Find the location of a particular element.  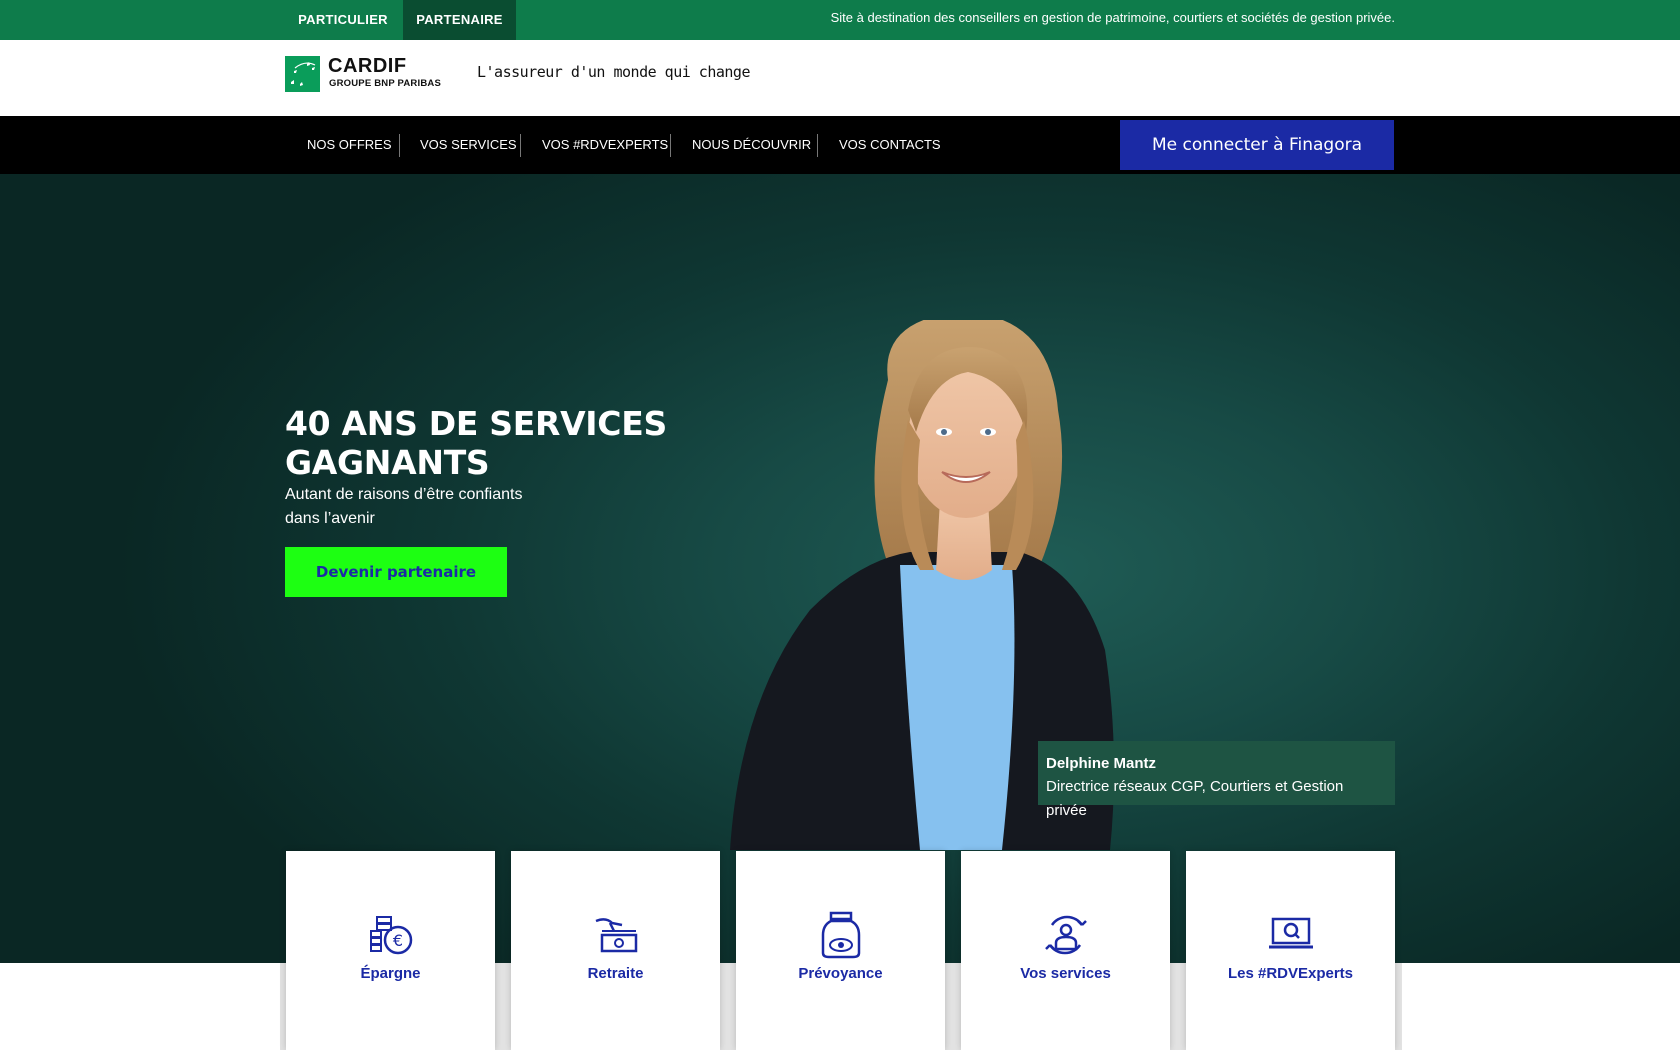

card-vos-services: Vos services is located at coordinates (1065, 950).